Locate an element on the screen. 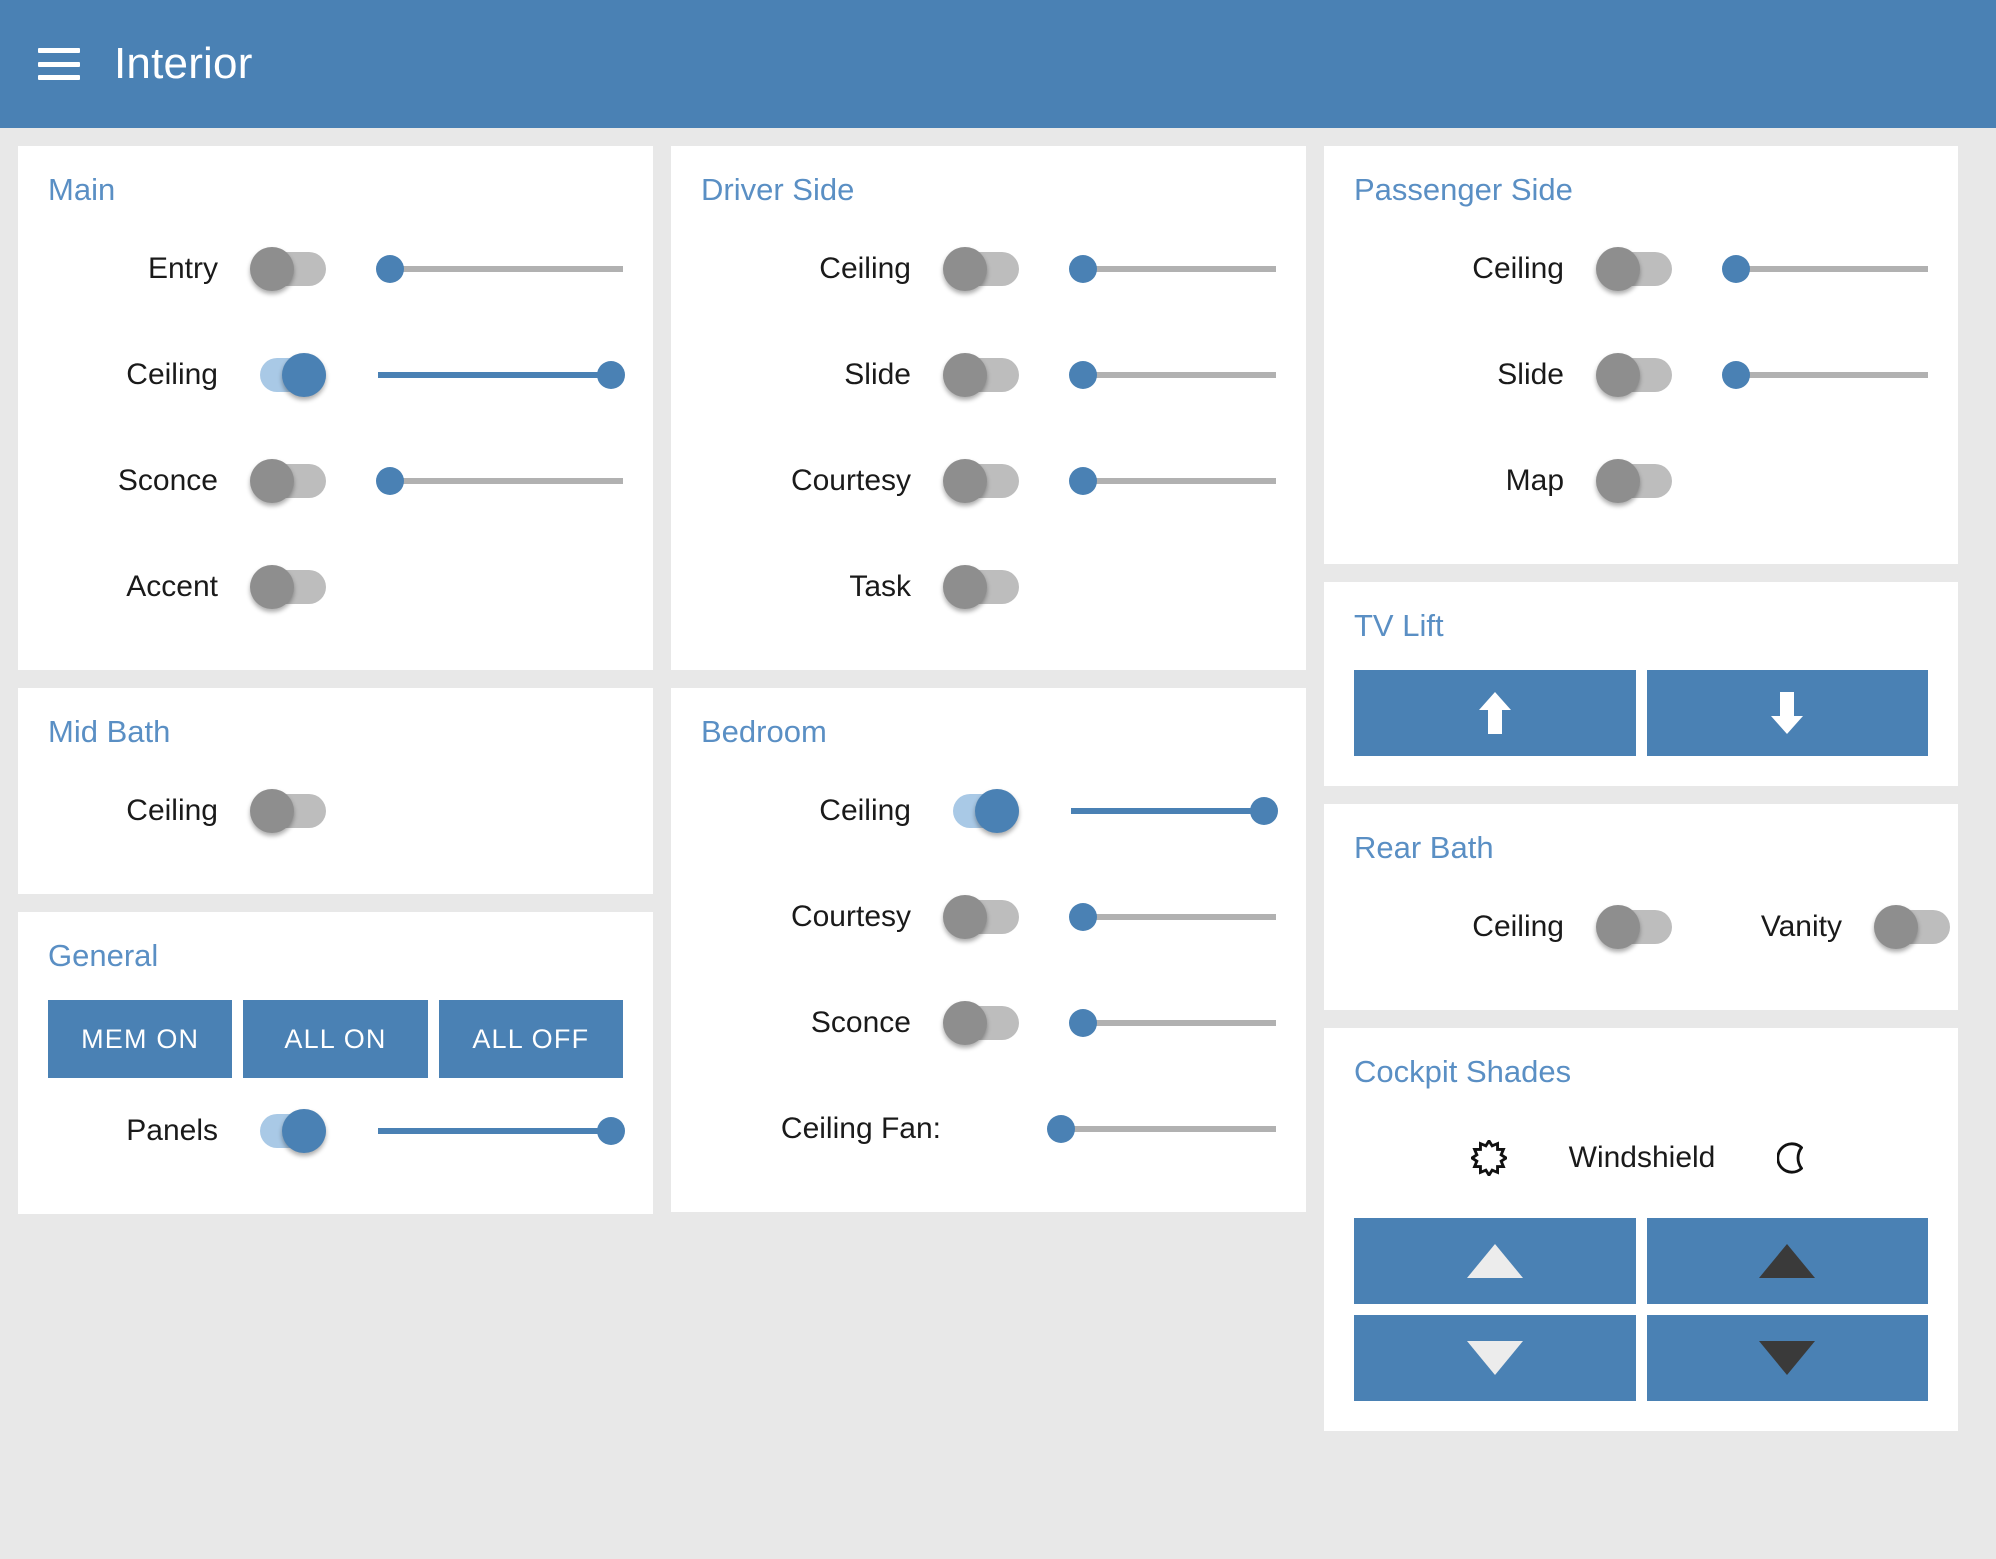 The image size is (1996, 1559). row-mid-bath-ceiling: Ceiling is located at coordinates (335, 811).